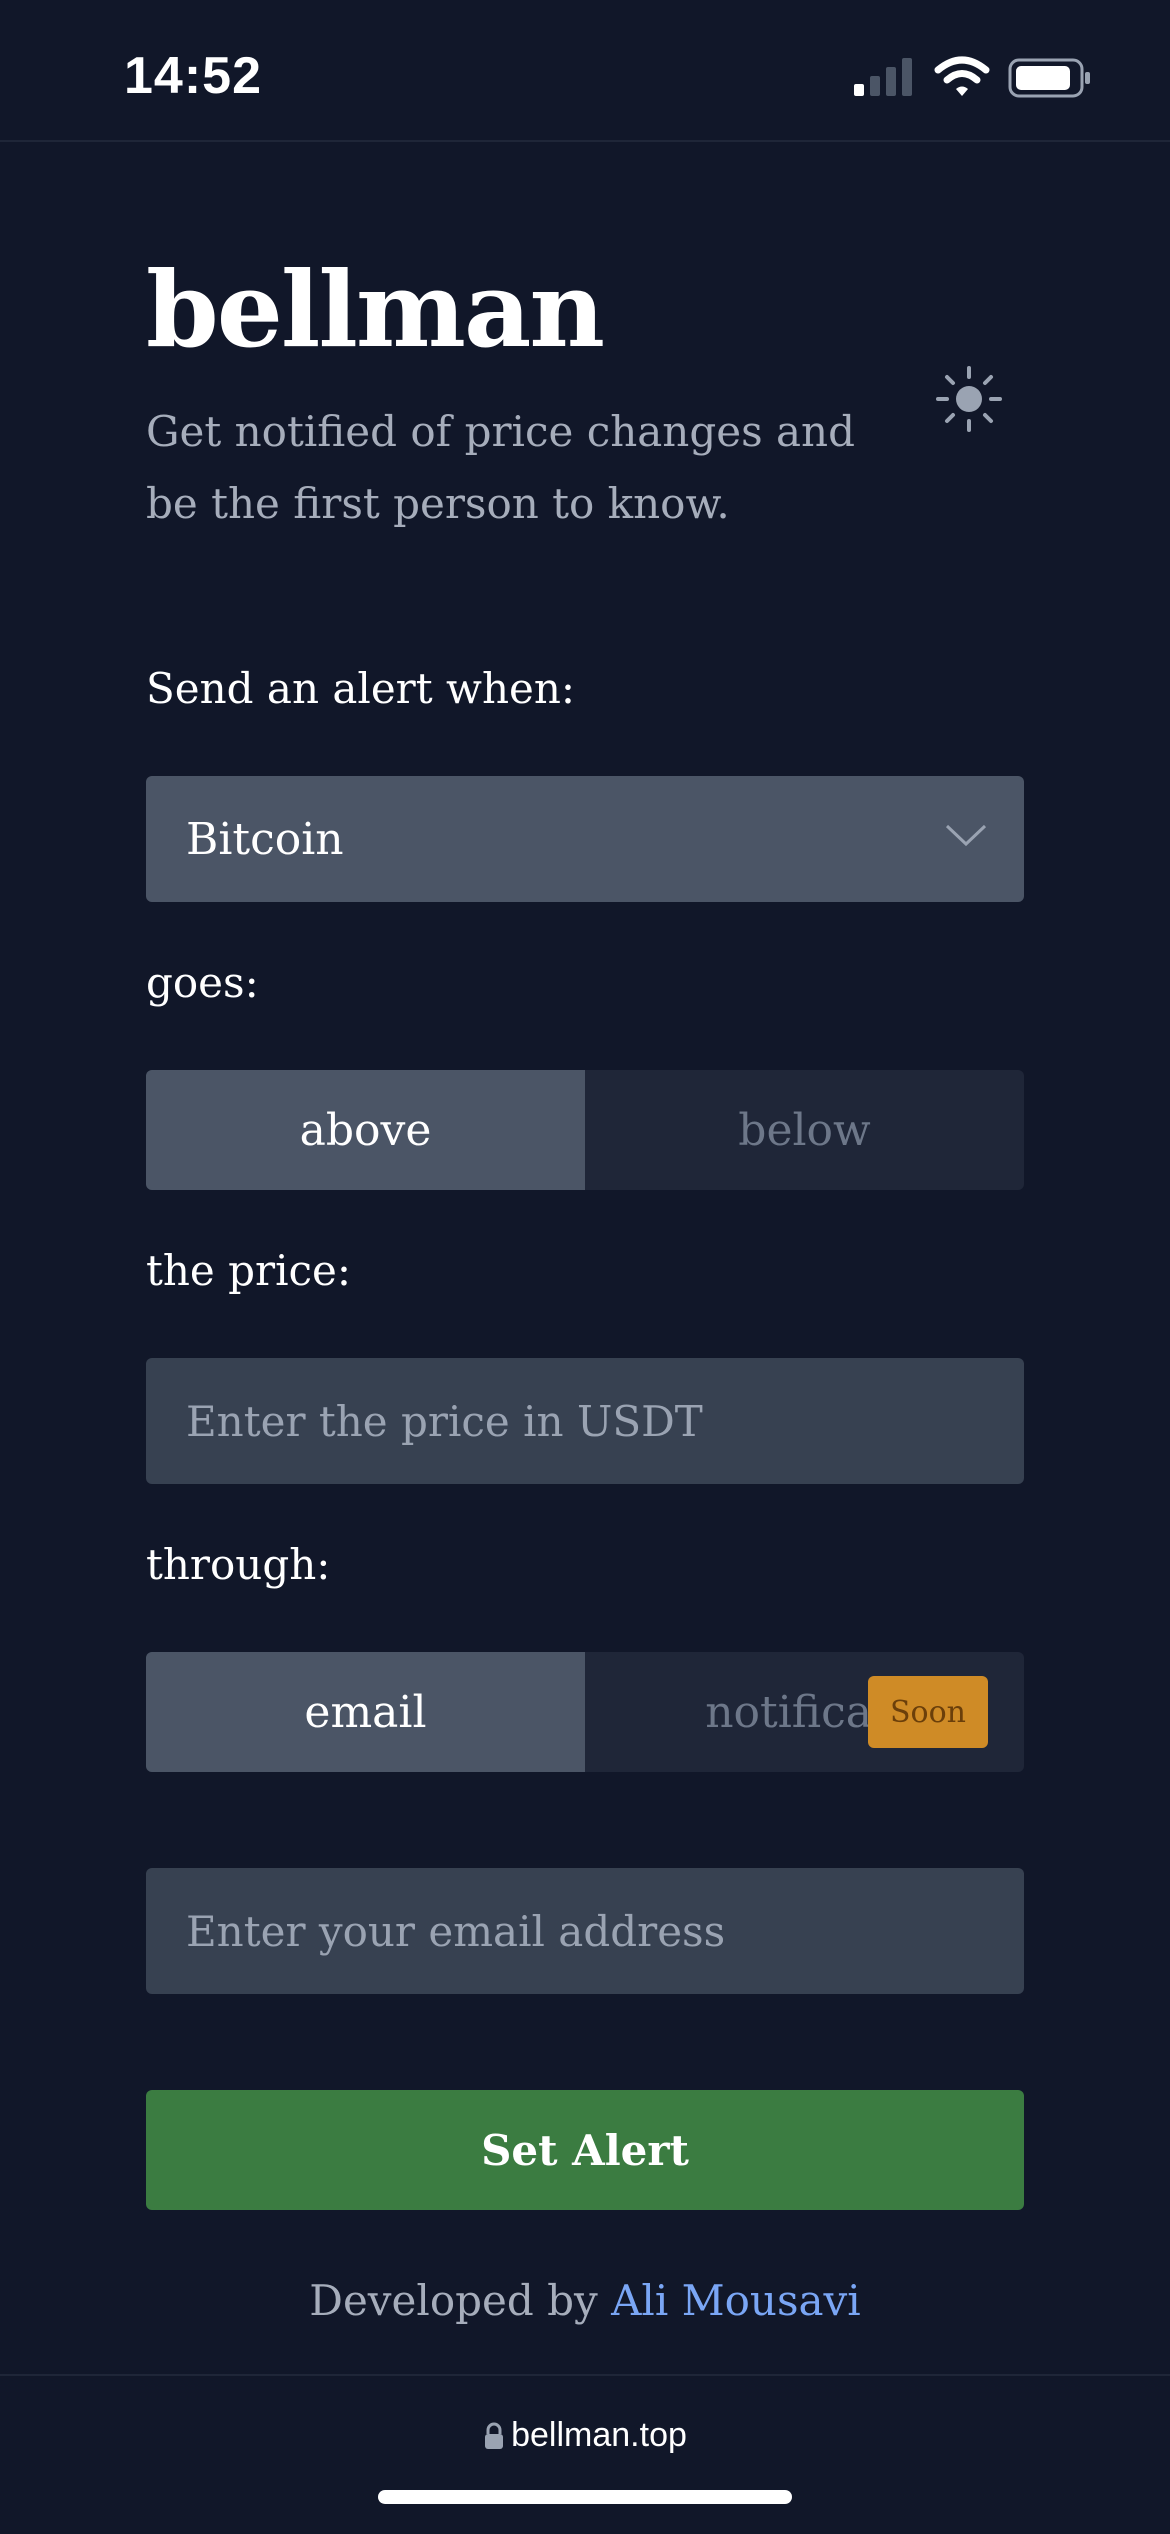  I want to click on brand-title: bellman, so click(375, 309).